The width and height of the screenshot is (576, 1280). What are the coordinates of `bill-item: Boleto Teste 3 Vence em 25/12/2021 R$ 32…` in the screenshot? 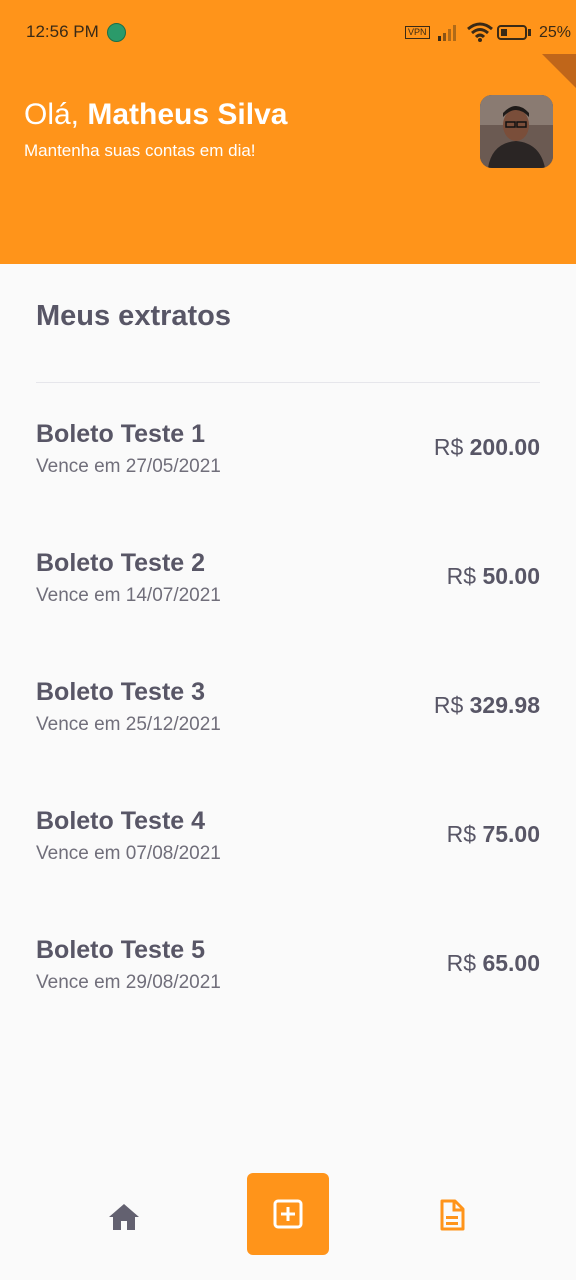 It's located at (288, 718).